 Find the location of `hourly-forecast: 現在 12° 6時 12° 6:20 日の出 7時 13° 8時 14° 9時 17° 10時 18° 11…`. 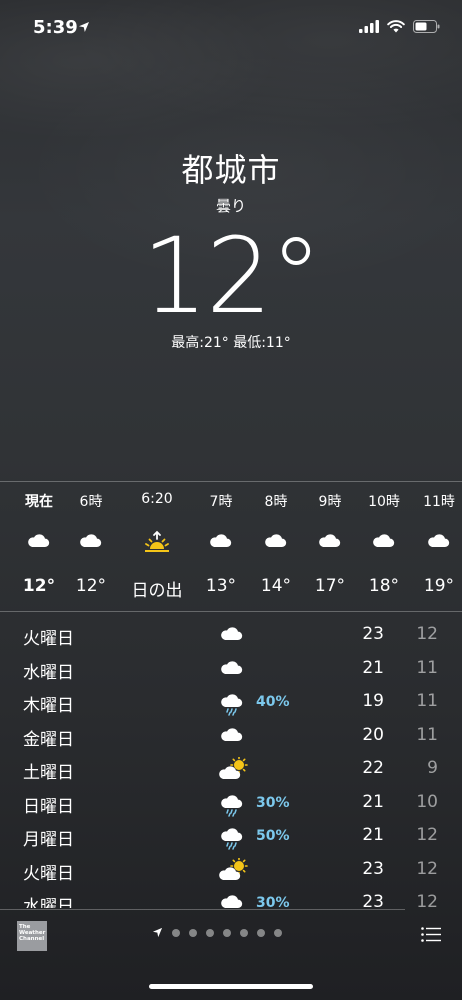

hourly-forecast: 現在 12° 6時 12° 6:20 日の出 7時 13° 8時 14° 9時 17° 10時 18° 11… is located at coordinates (231, 546).